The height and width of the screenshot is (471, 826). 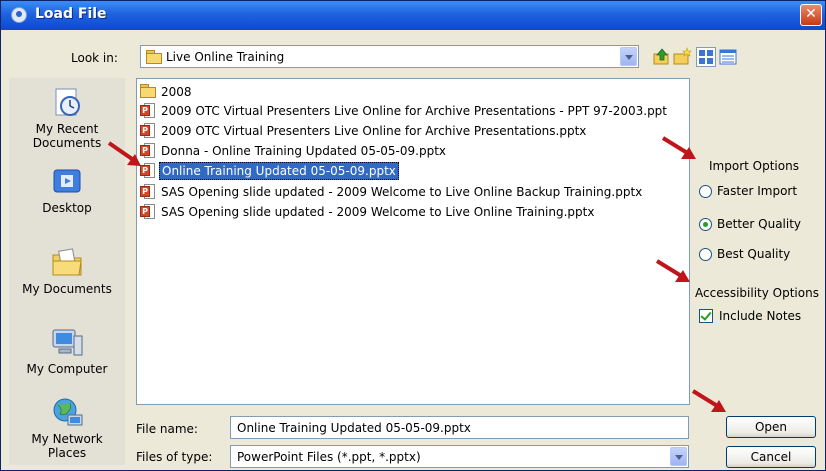 What do you see at coordinates (67, 453) in the screenshot?
I see `place-label: Places` at bounding box center [67, 453].